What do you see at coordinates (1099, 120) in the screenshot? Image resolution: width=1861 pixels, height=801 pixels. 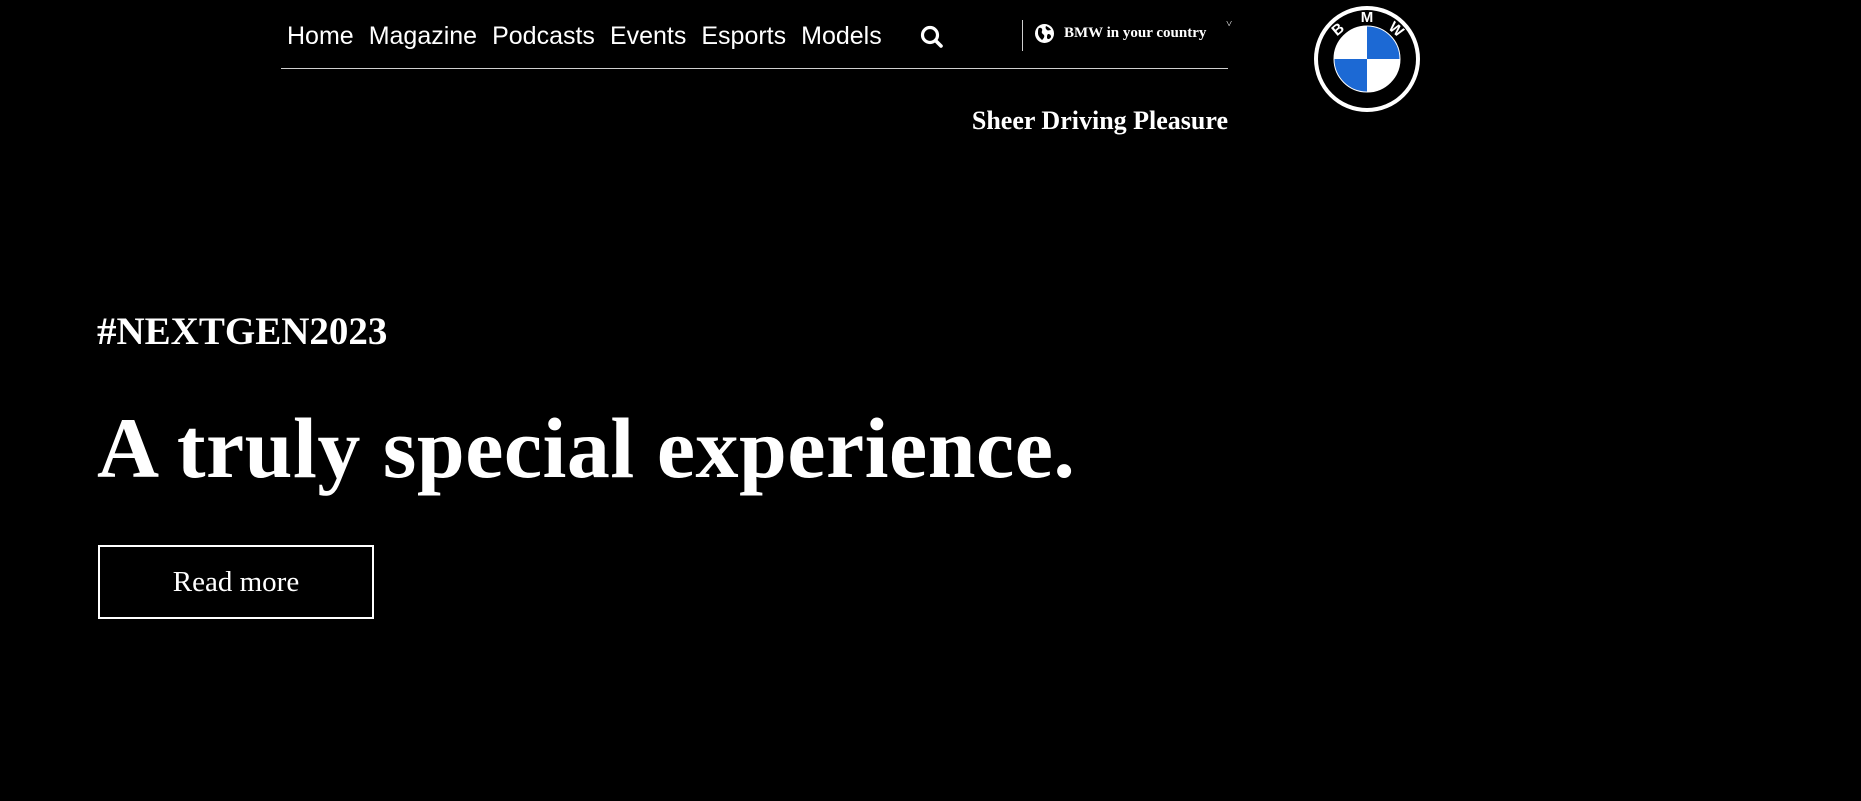 I see `brand-slogan: Sheer Driving Pleasure` at bounding box center [1099, 120].